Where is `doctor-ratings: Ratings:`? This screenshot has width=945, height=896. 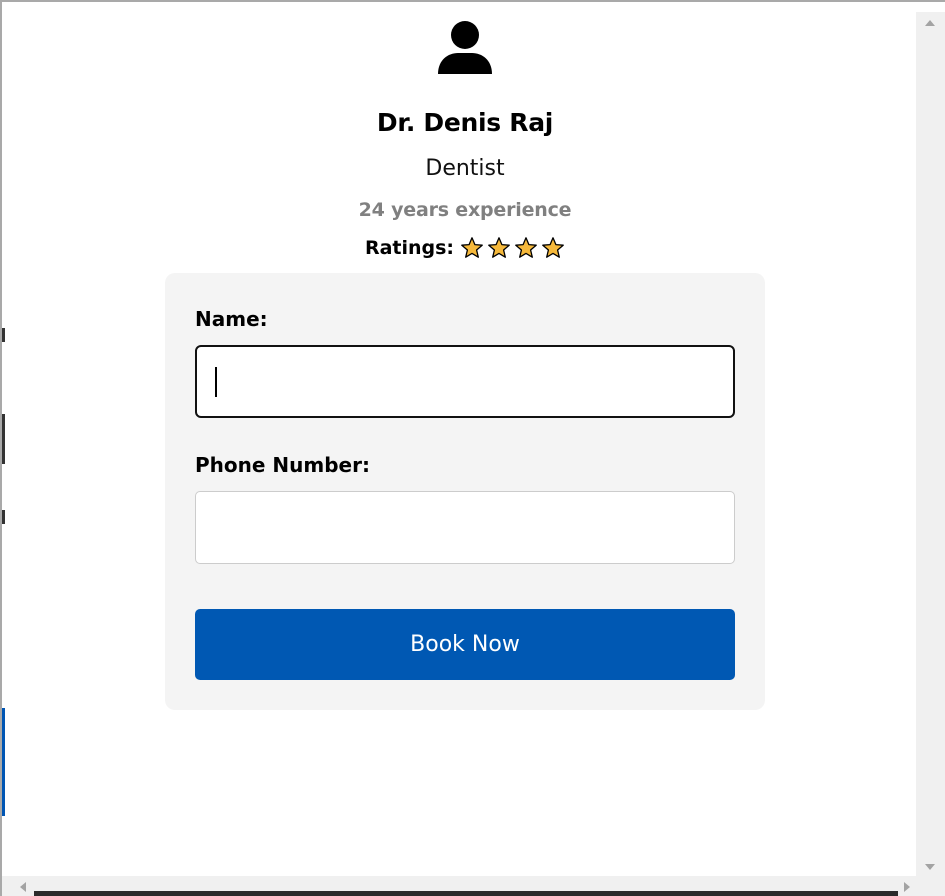 doctor-ratings: Ratings: is located at coordinates (465, 248).